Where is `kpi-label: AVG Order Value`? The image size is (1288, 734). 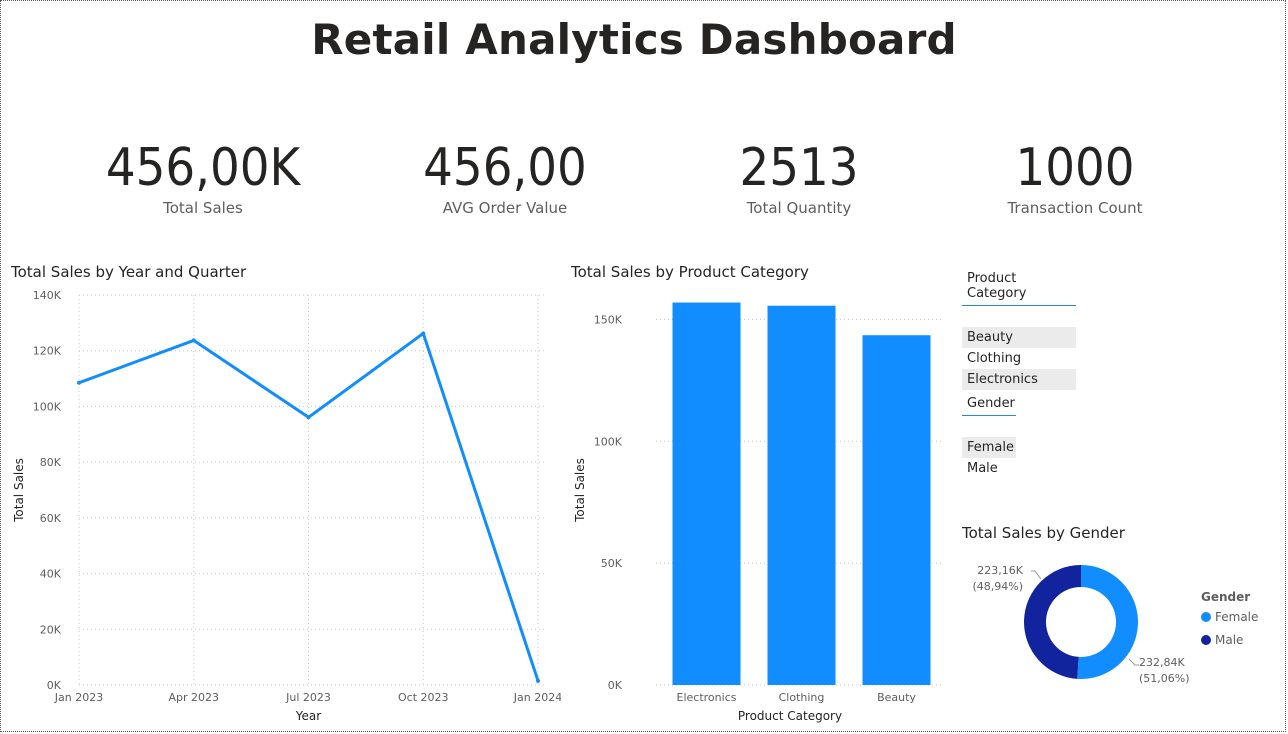 kpi-label: AVG Order Value is located at coordinates (505, 208).